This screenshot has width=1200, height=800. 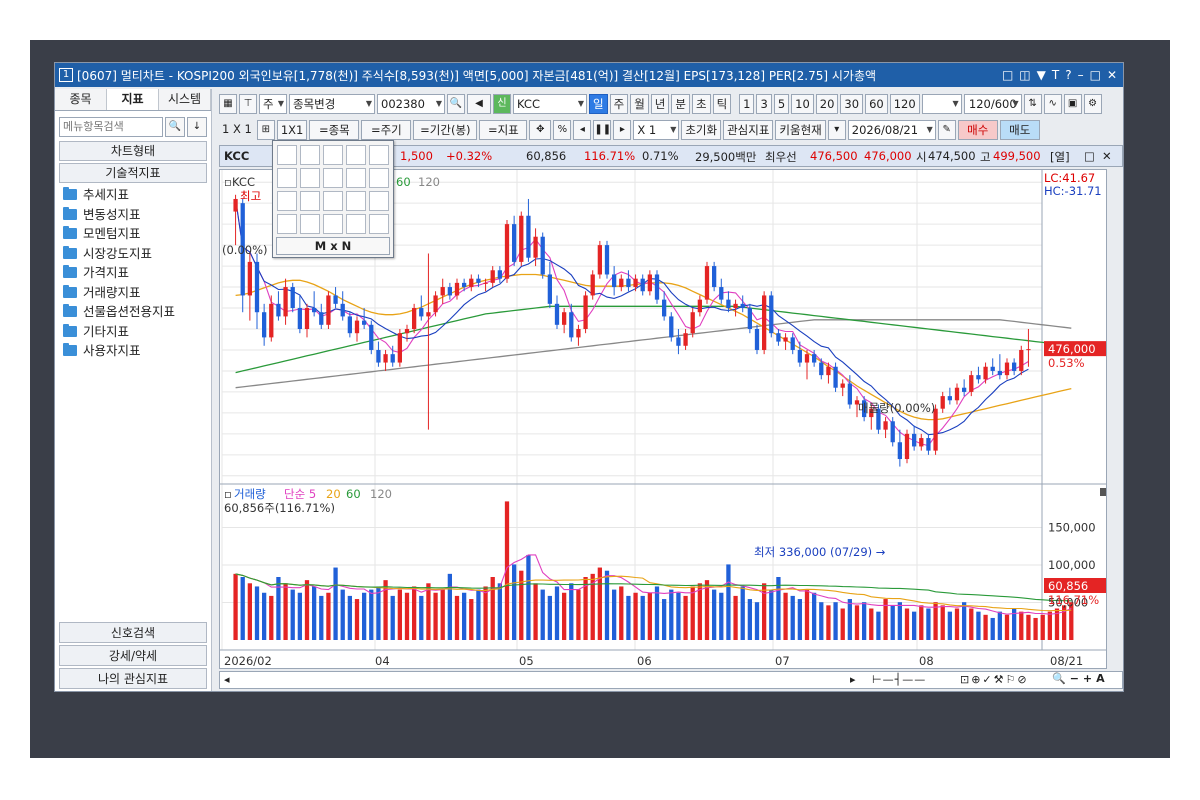 What do you see at coordinates (747, 104) in the screenshot?
I see `interval-1: 1` at bounding box center [747, 104].